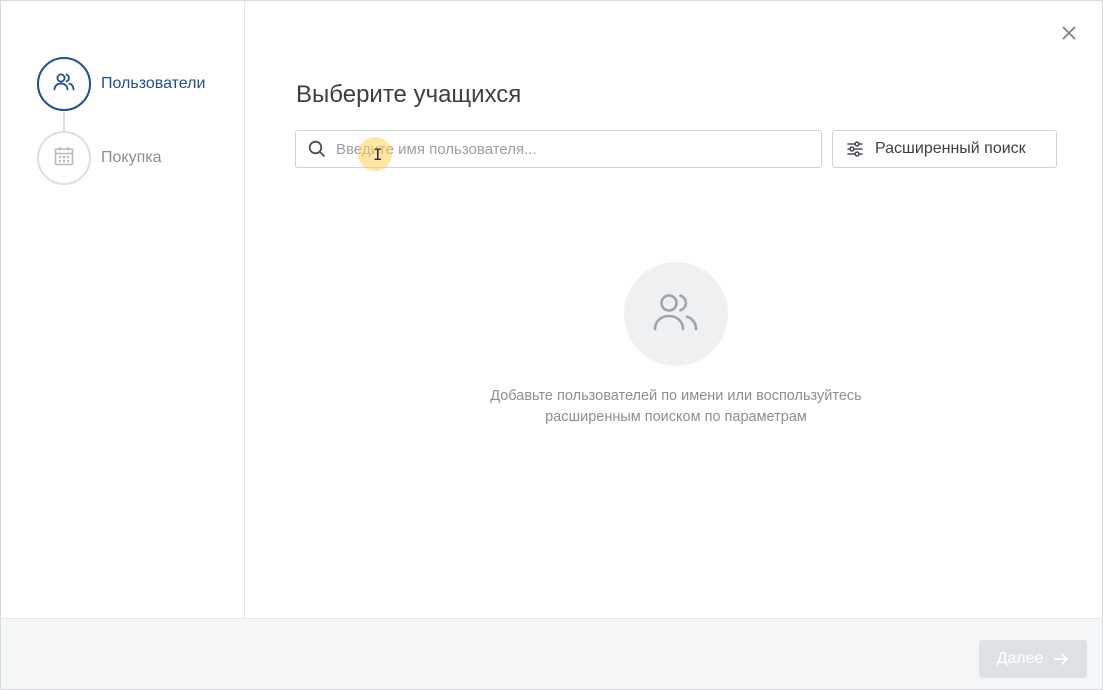 This screenshot has width=1103, height=690. I want to click on user-search-box, so click(558, 149).